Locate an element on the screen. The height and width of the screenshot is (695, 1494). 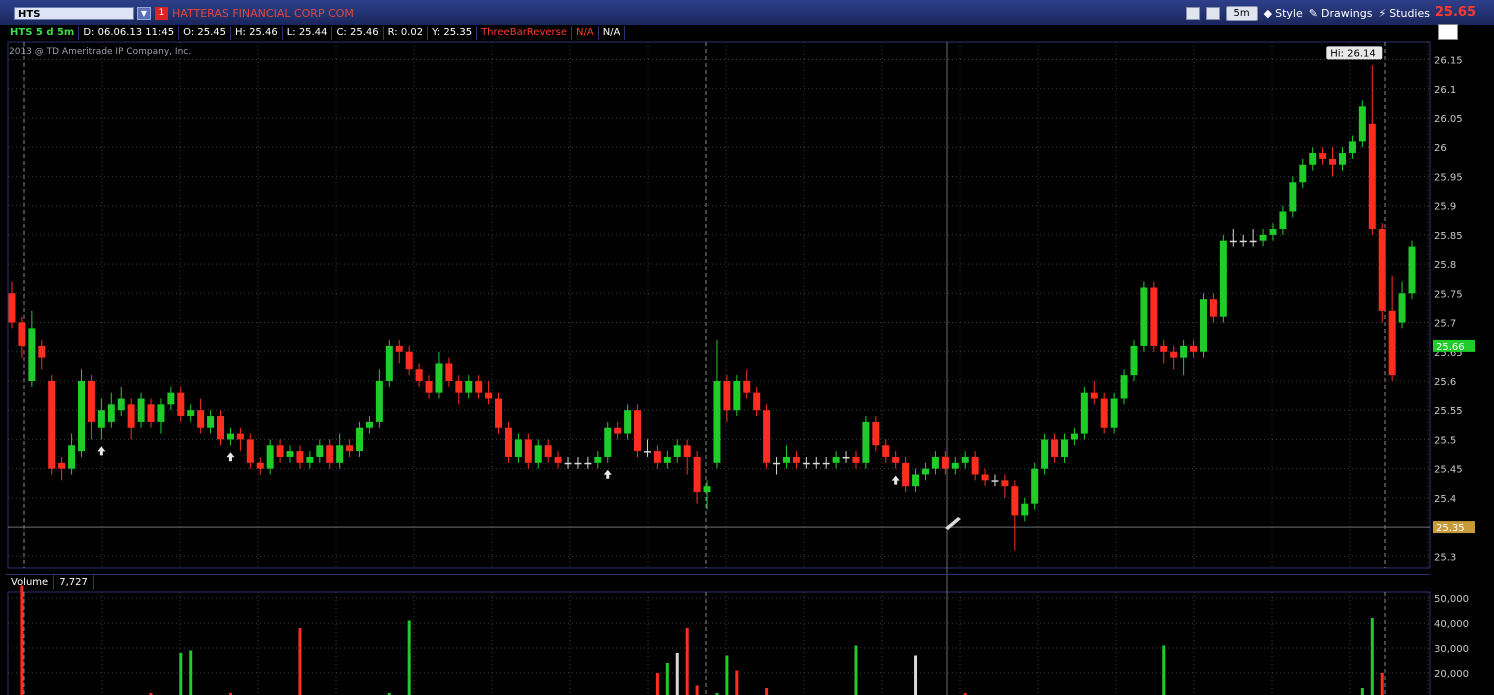
price-tick-label: 25.8 is located at coordinates (1445, 265).